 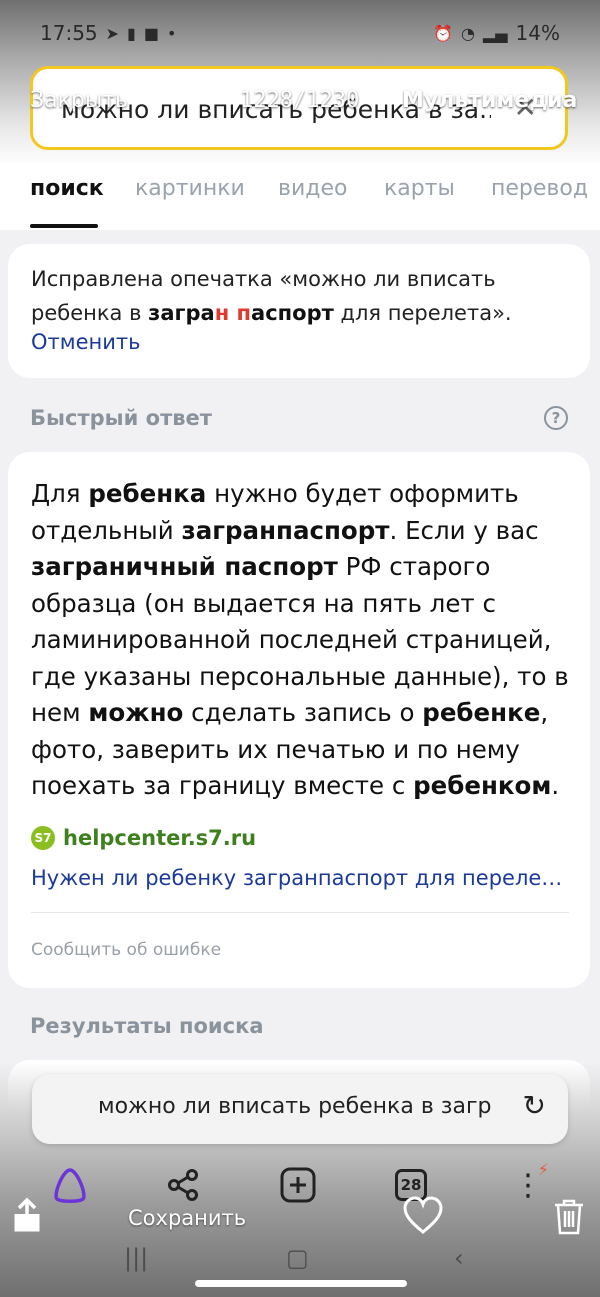 I want to click on typo-fix-2: п, so click(x=244, y=313).